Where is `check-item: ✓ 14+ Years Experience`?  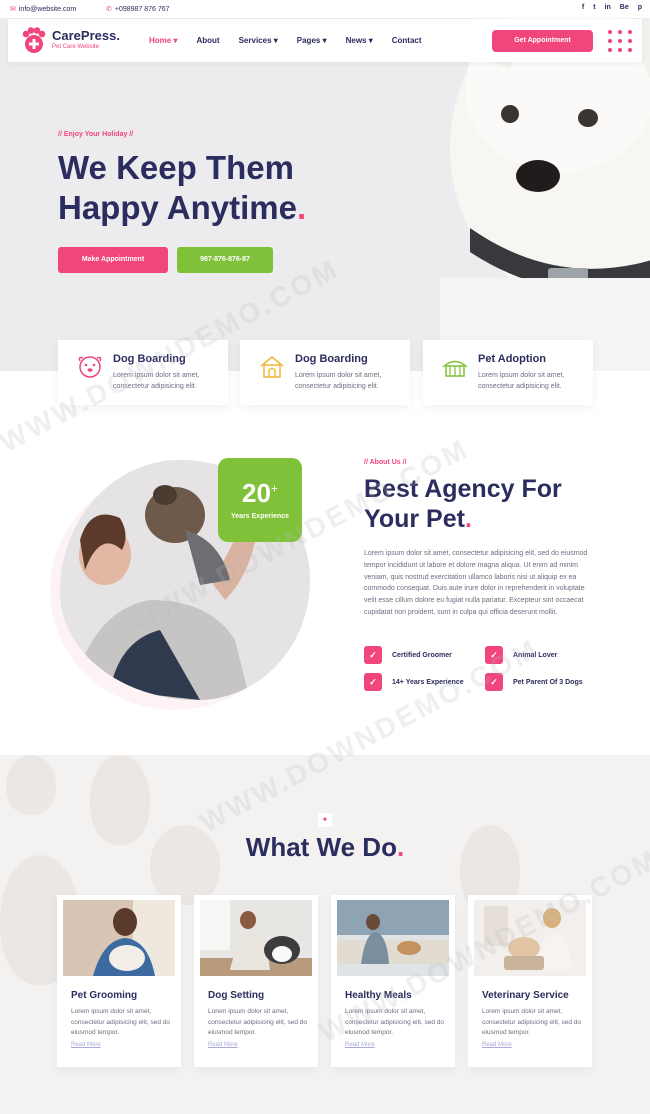
check-item: ✓ 14+ Years Experience is located at coordinates (414, 682).